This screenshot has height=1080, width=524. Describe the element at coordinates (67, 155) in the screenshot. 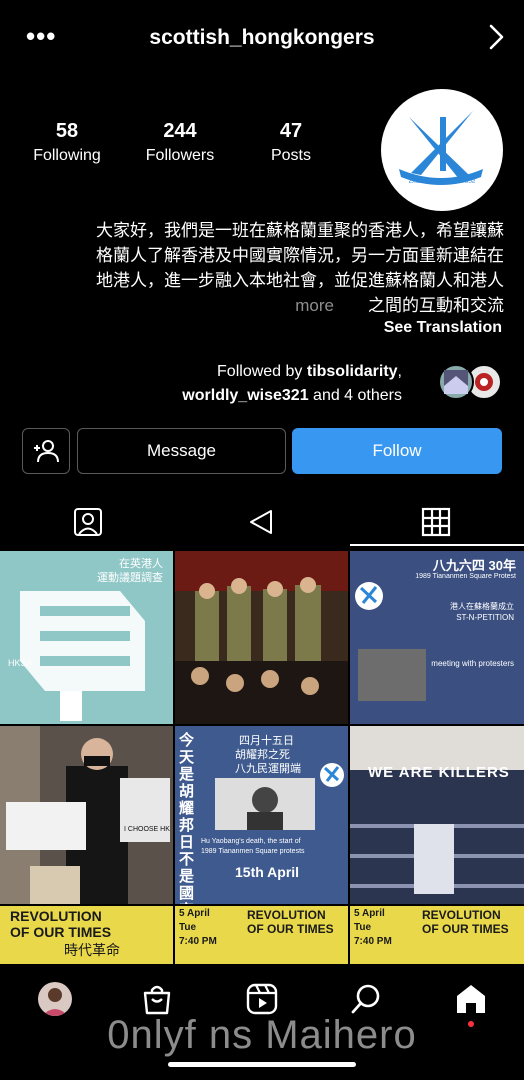

I see `following-label: Following` at that location.